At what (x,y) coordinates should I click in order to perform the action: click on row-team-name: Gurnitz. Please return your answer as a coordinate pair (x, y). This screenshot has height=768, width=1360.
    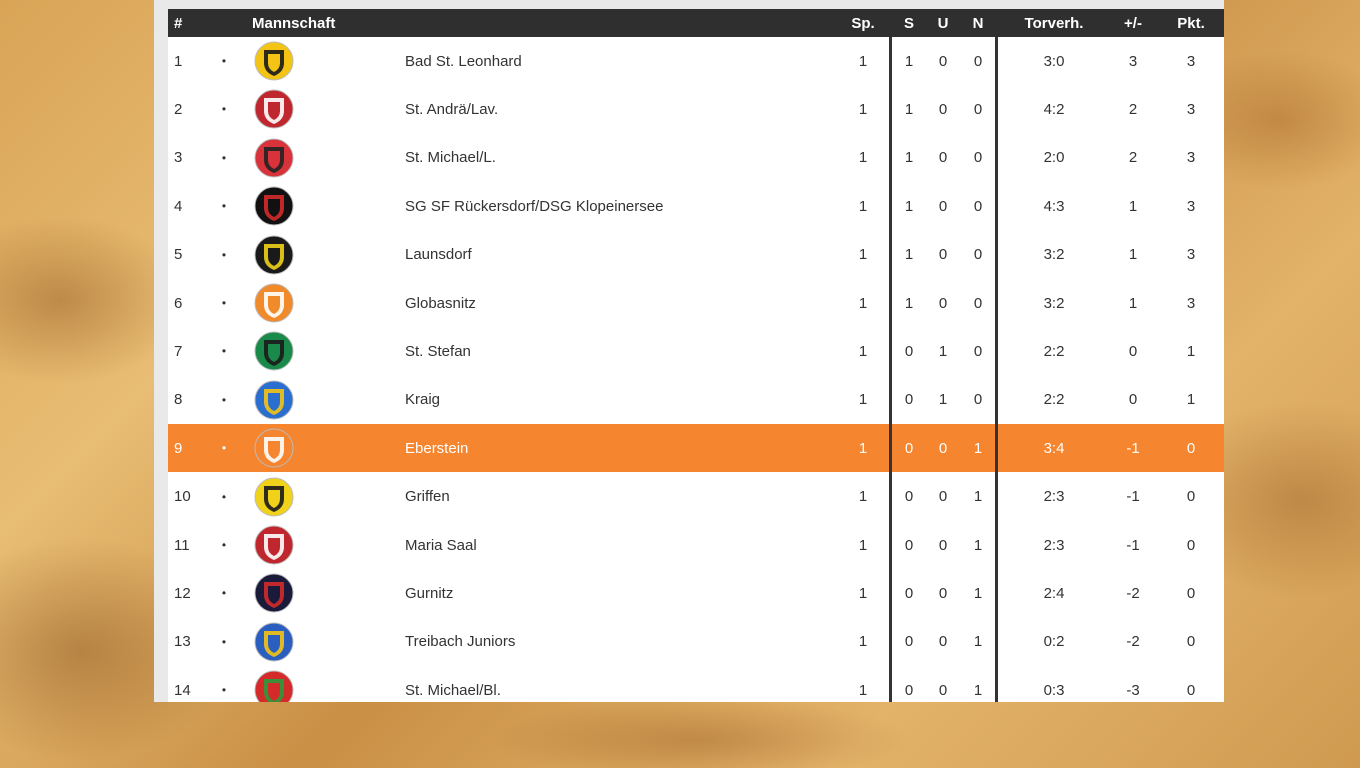
    Looking at the image, I should click on (429, 593).